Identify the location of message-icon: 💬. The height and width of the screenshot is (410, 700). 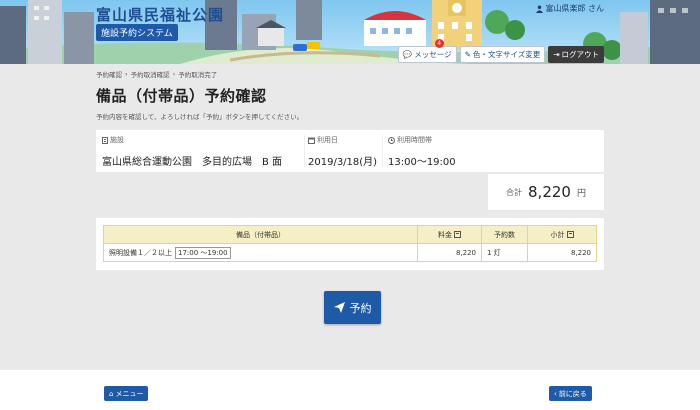
(407, 54).